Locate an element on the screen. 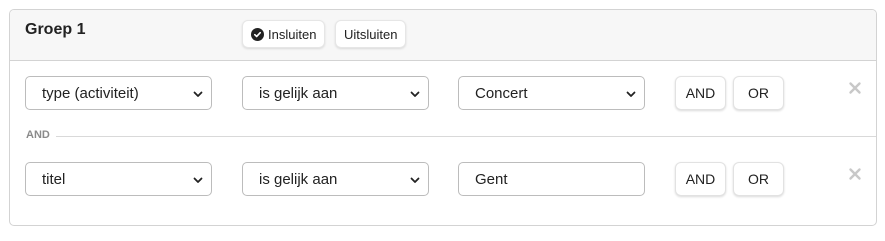 The height and width of the screenshot is (241, 885). field-select-value: type (activiteit) is located at coordinates (90, 93).